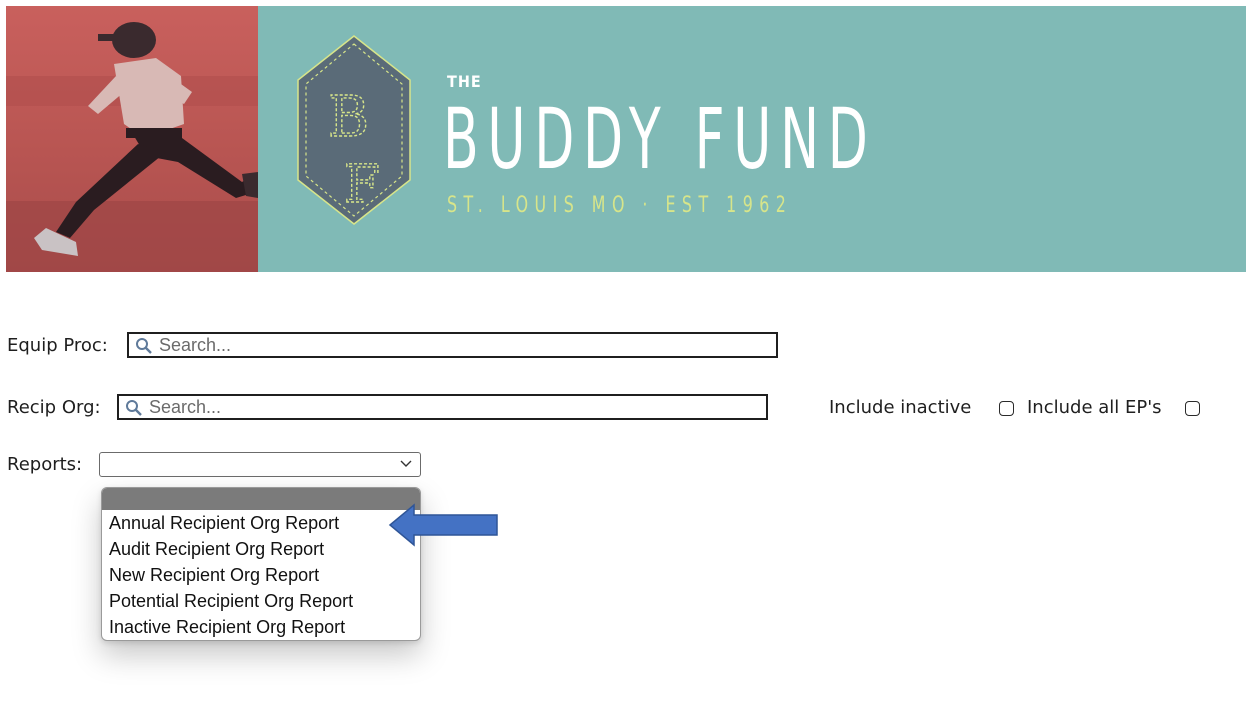 This screenshot has width=1246, height=719. Describe the element at coordinates (45, 464) in the screenshot. I see `reports-label: Reports:` at that location.